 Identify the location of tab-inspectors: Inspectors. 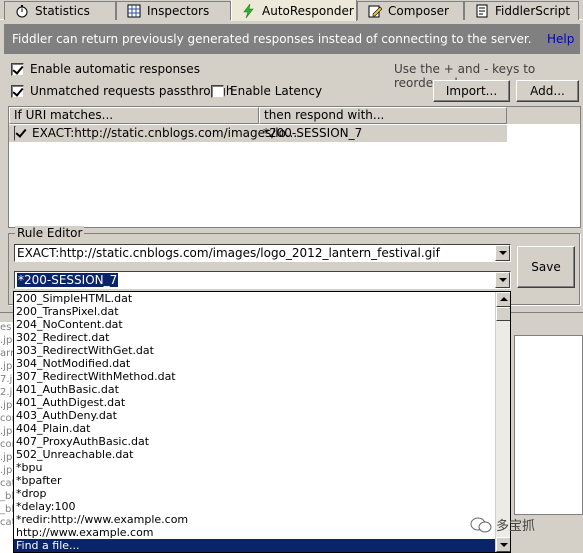
(173, 10).